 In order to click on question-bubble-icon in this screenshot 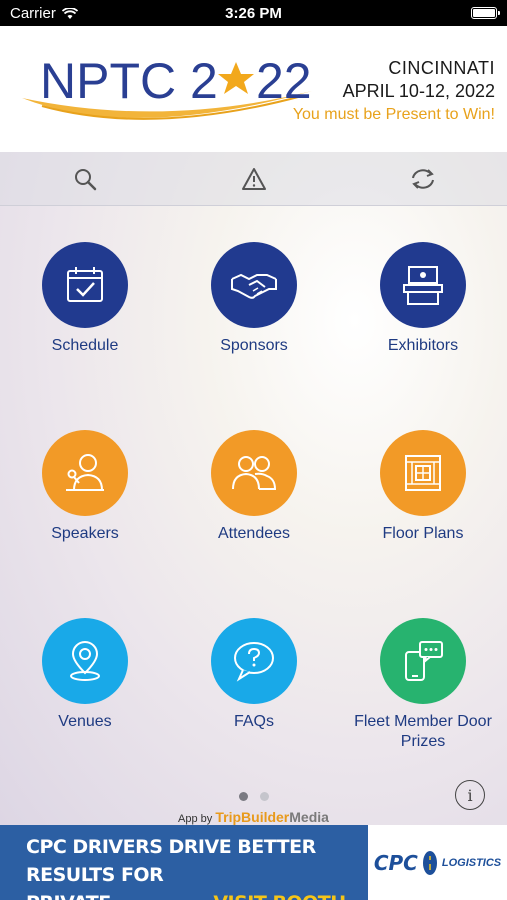, I will do `click(254, 662)`.